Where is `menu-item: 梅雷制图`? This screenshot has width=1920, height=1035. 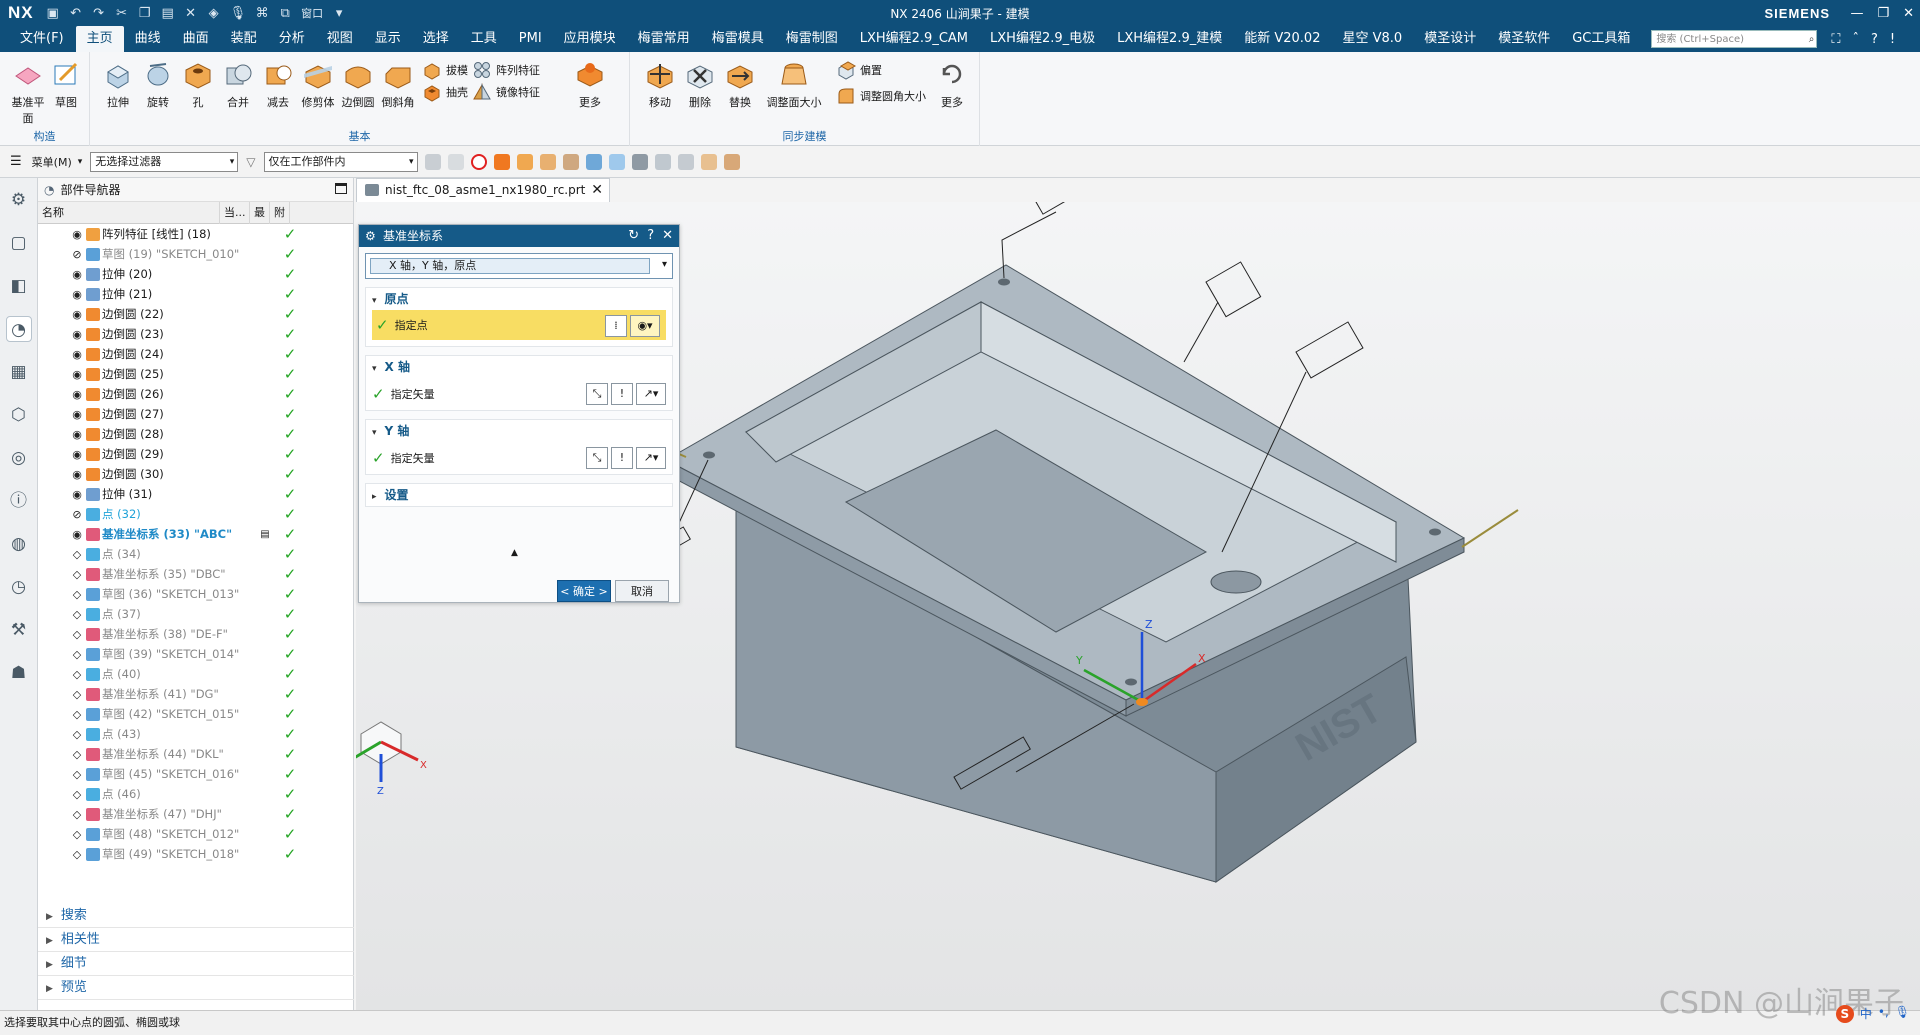 menu-item: 梅雷制图 is located at coordinates (812, 39).